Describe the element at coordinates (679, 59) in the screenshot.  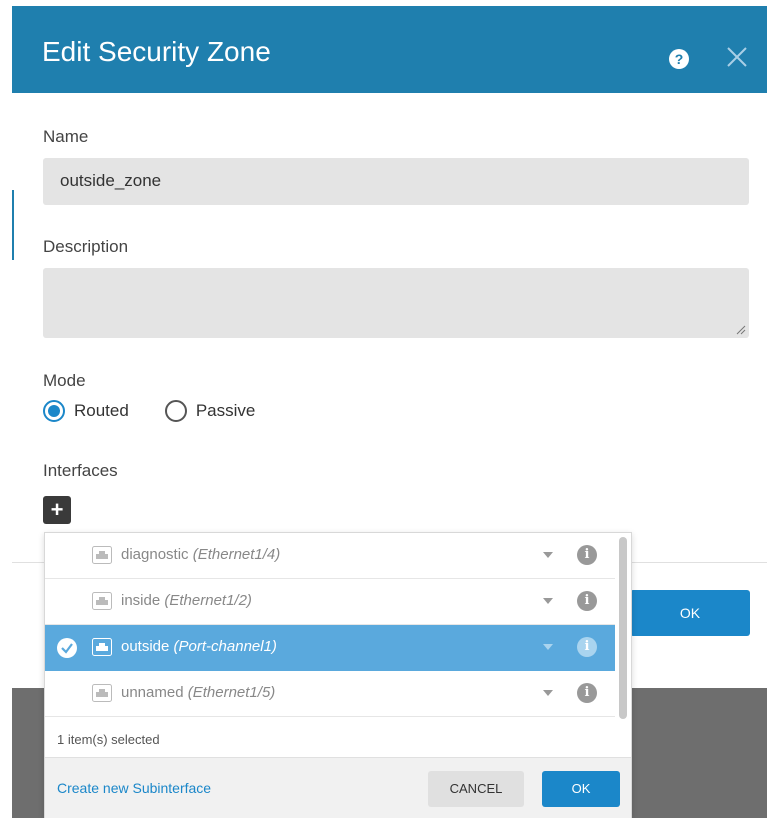
I see `question-circle-icon: ?` at that location.